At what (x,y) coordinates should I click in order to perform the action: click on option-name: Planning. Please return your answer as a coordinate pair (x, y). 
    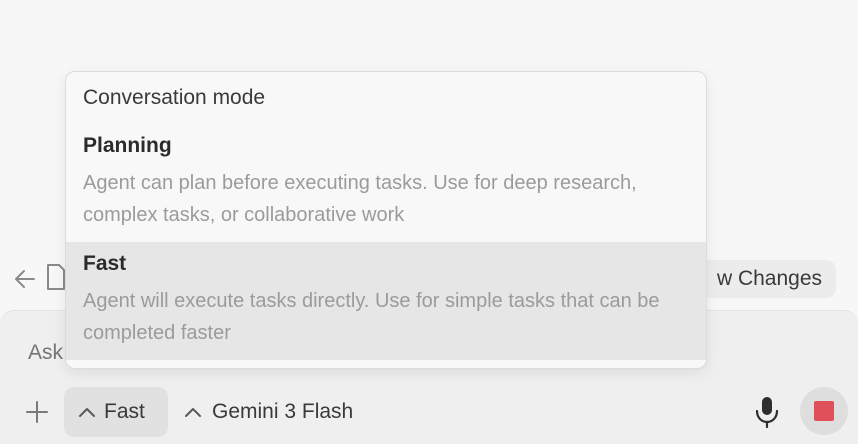
    Looking at the image, I should click on (127, 145).